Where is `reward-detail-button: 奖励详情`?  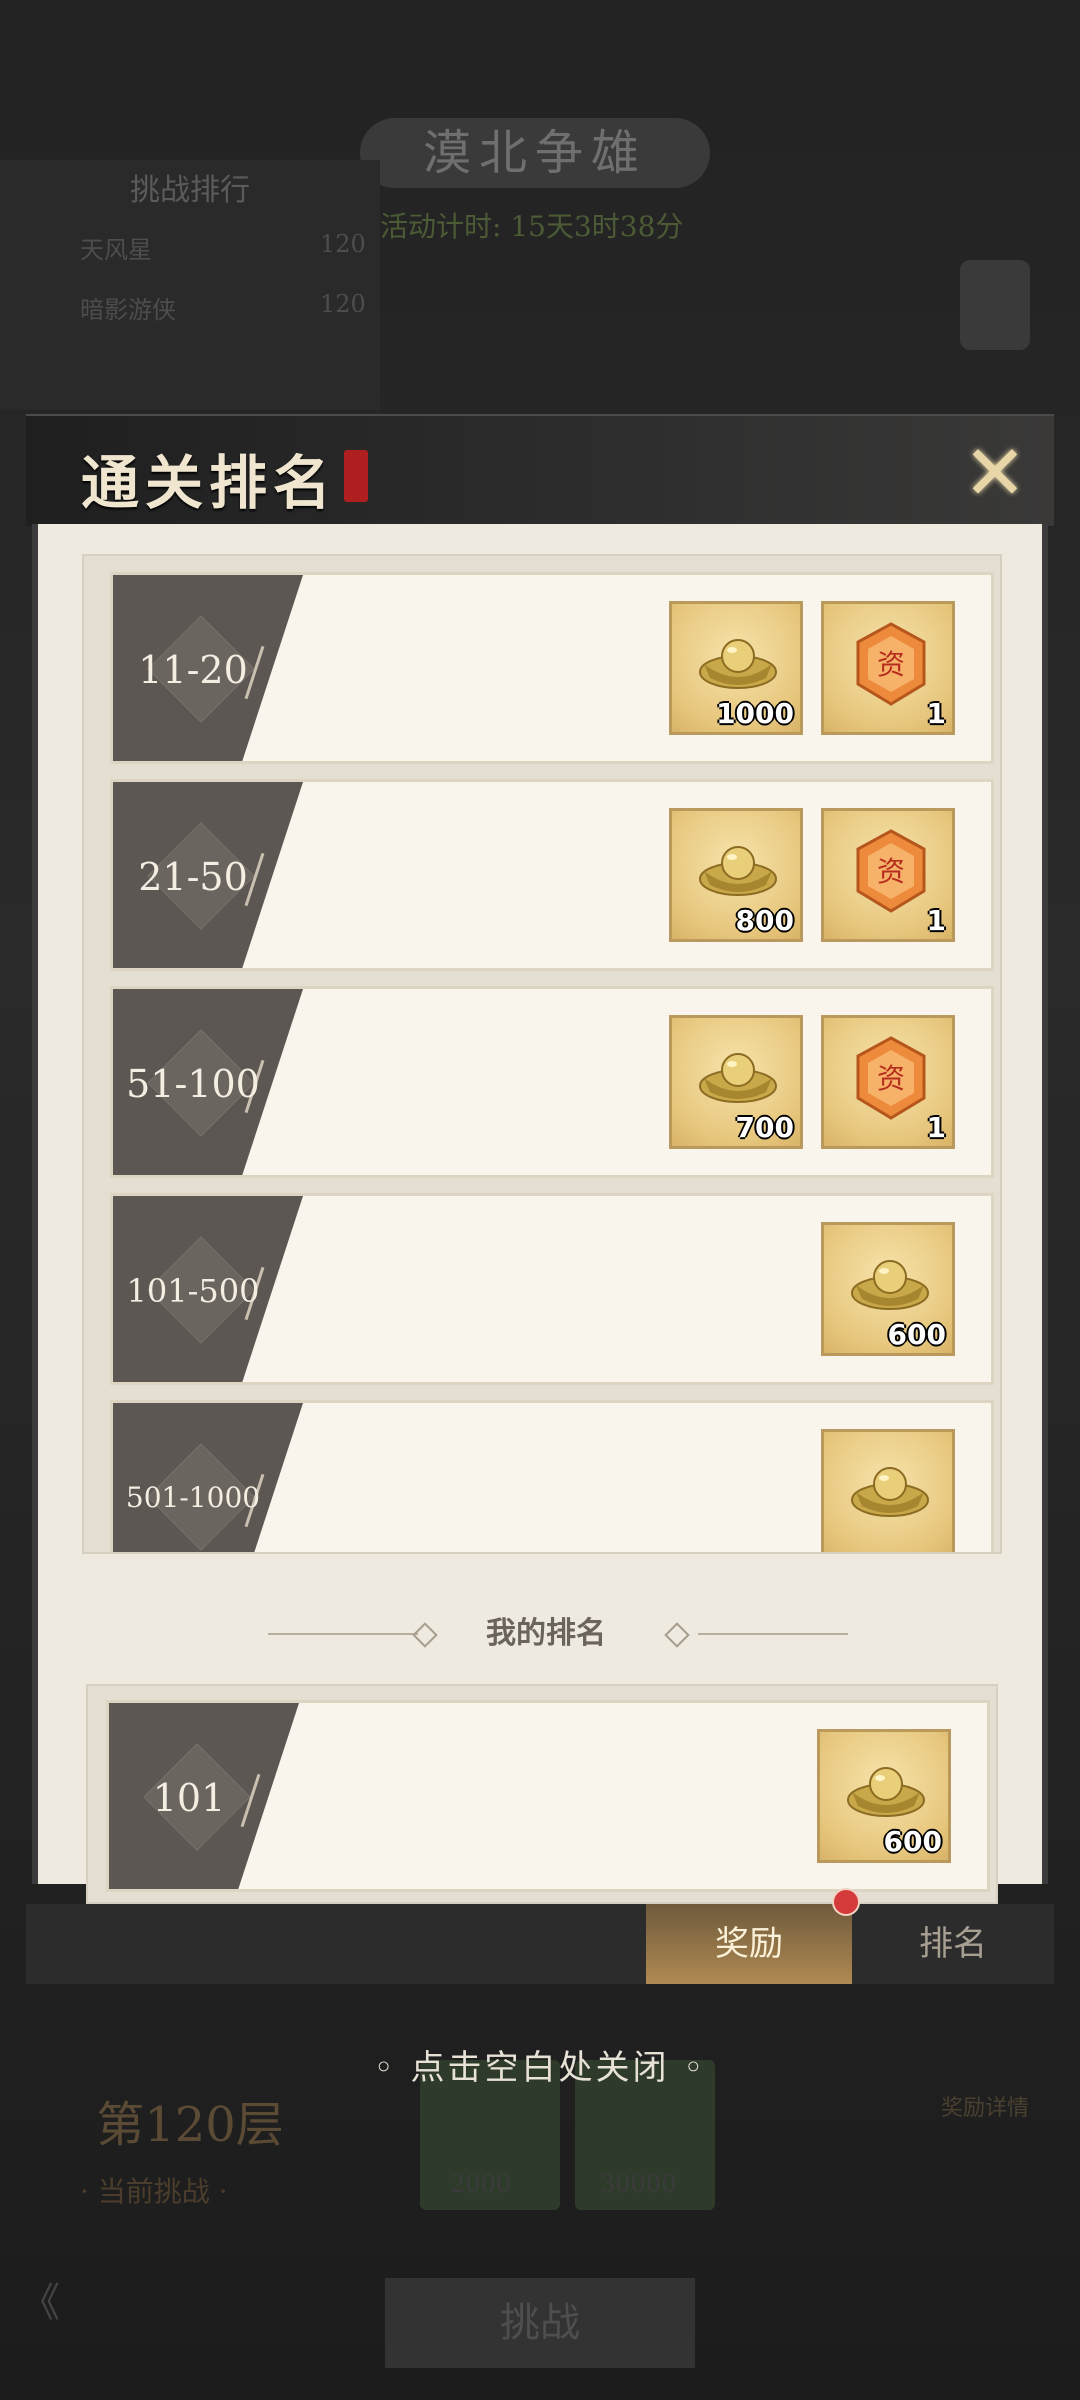 reward-detail-button: 奖励详情 is located at coordinates (984, 2108).